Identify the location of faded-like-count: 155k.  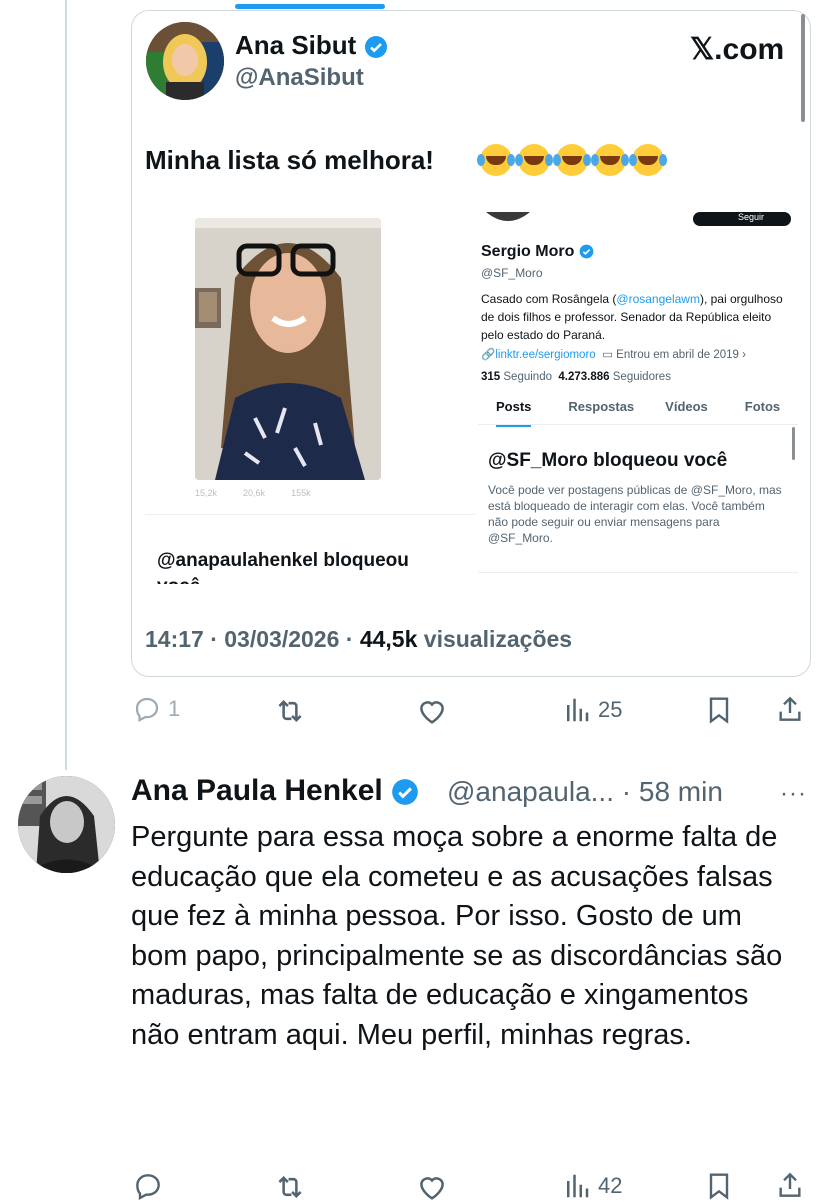
(301, 493).